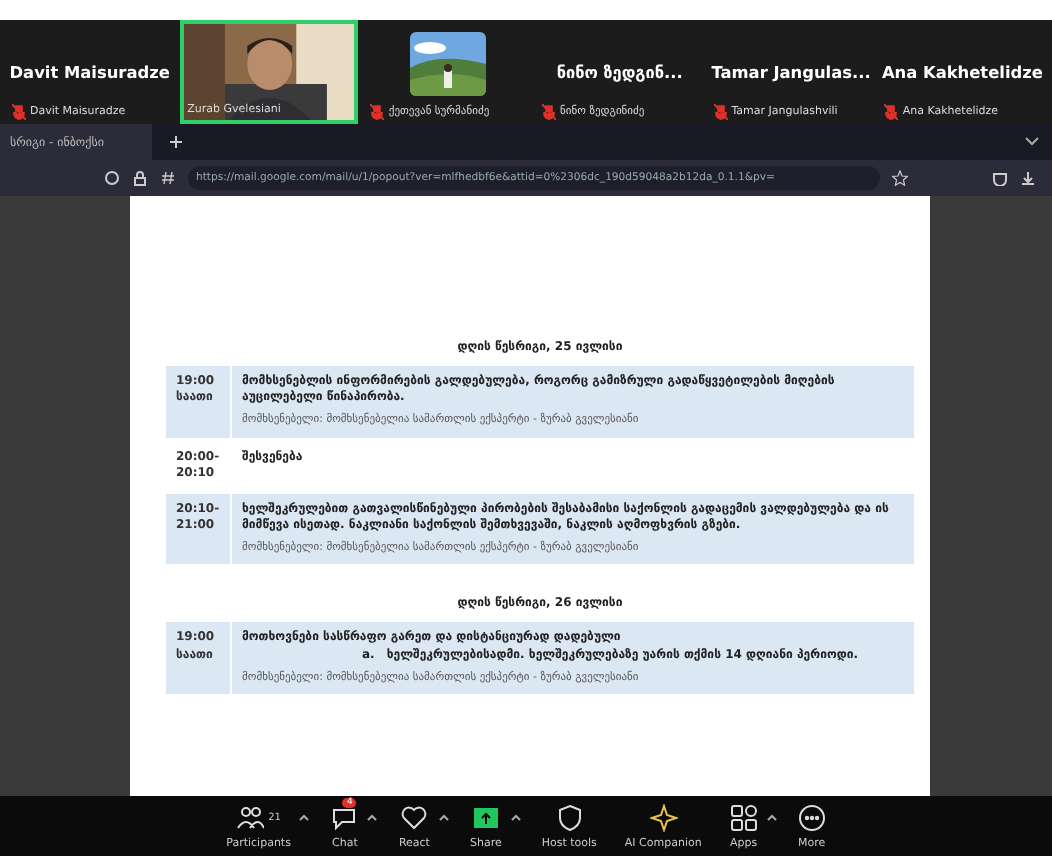 The width and height of the screenshot is (1052, 856). Describe the element at coordinates (140, 178) in the screenshot. I see `lock-icon` at that location.